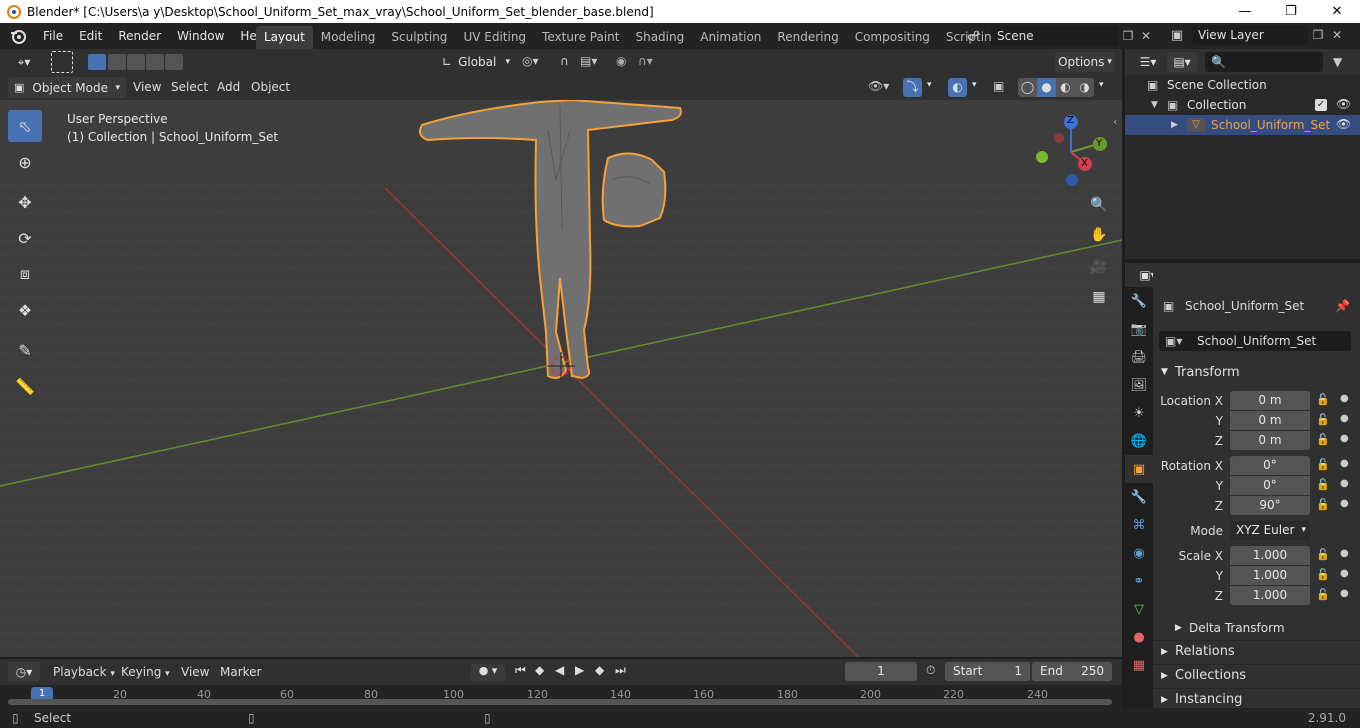 The width and height of the screenshot is (1360, 728). What do you see at coordinates (912, 87) in the screenshot?
I see `gizmo-toggle-icon: ⤵` at bounding box center [912, 87].